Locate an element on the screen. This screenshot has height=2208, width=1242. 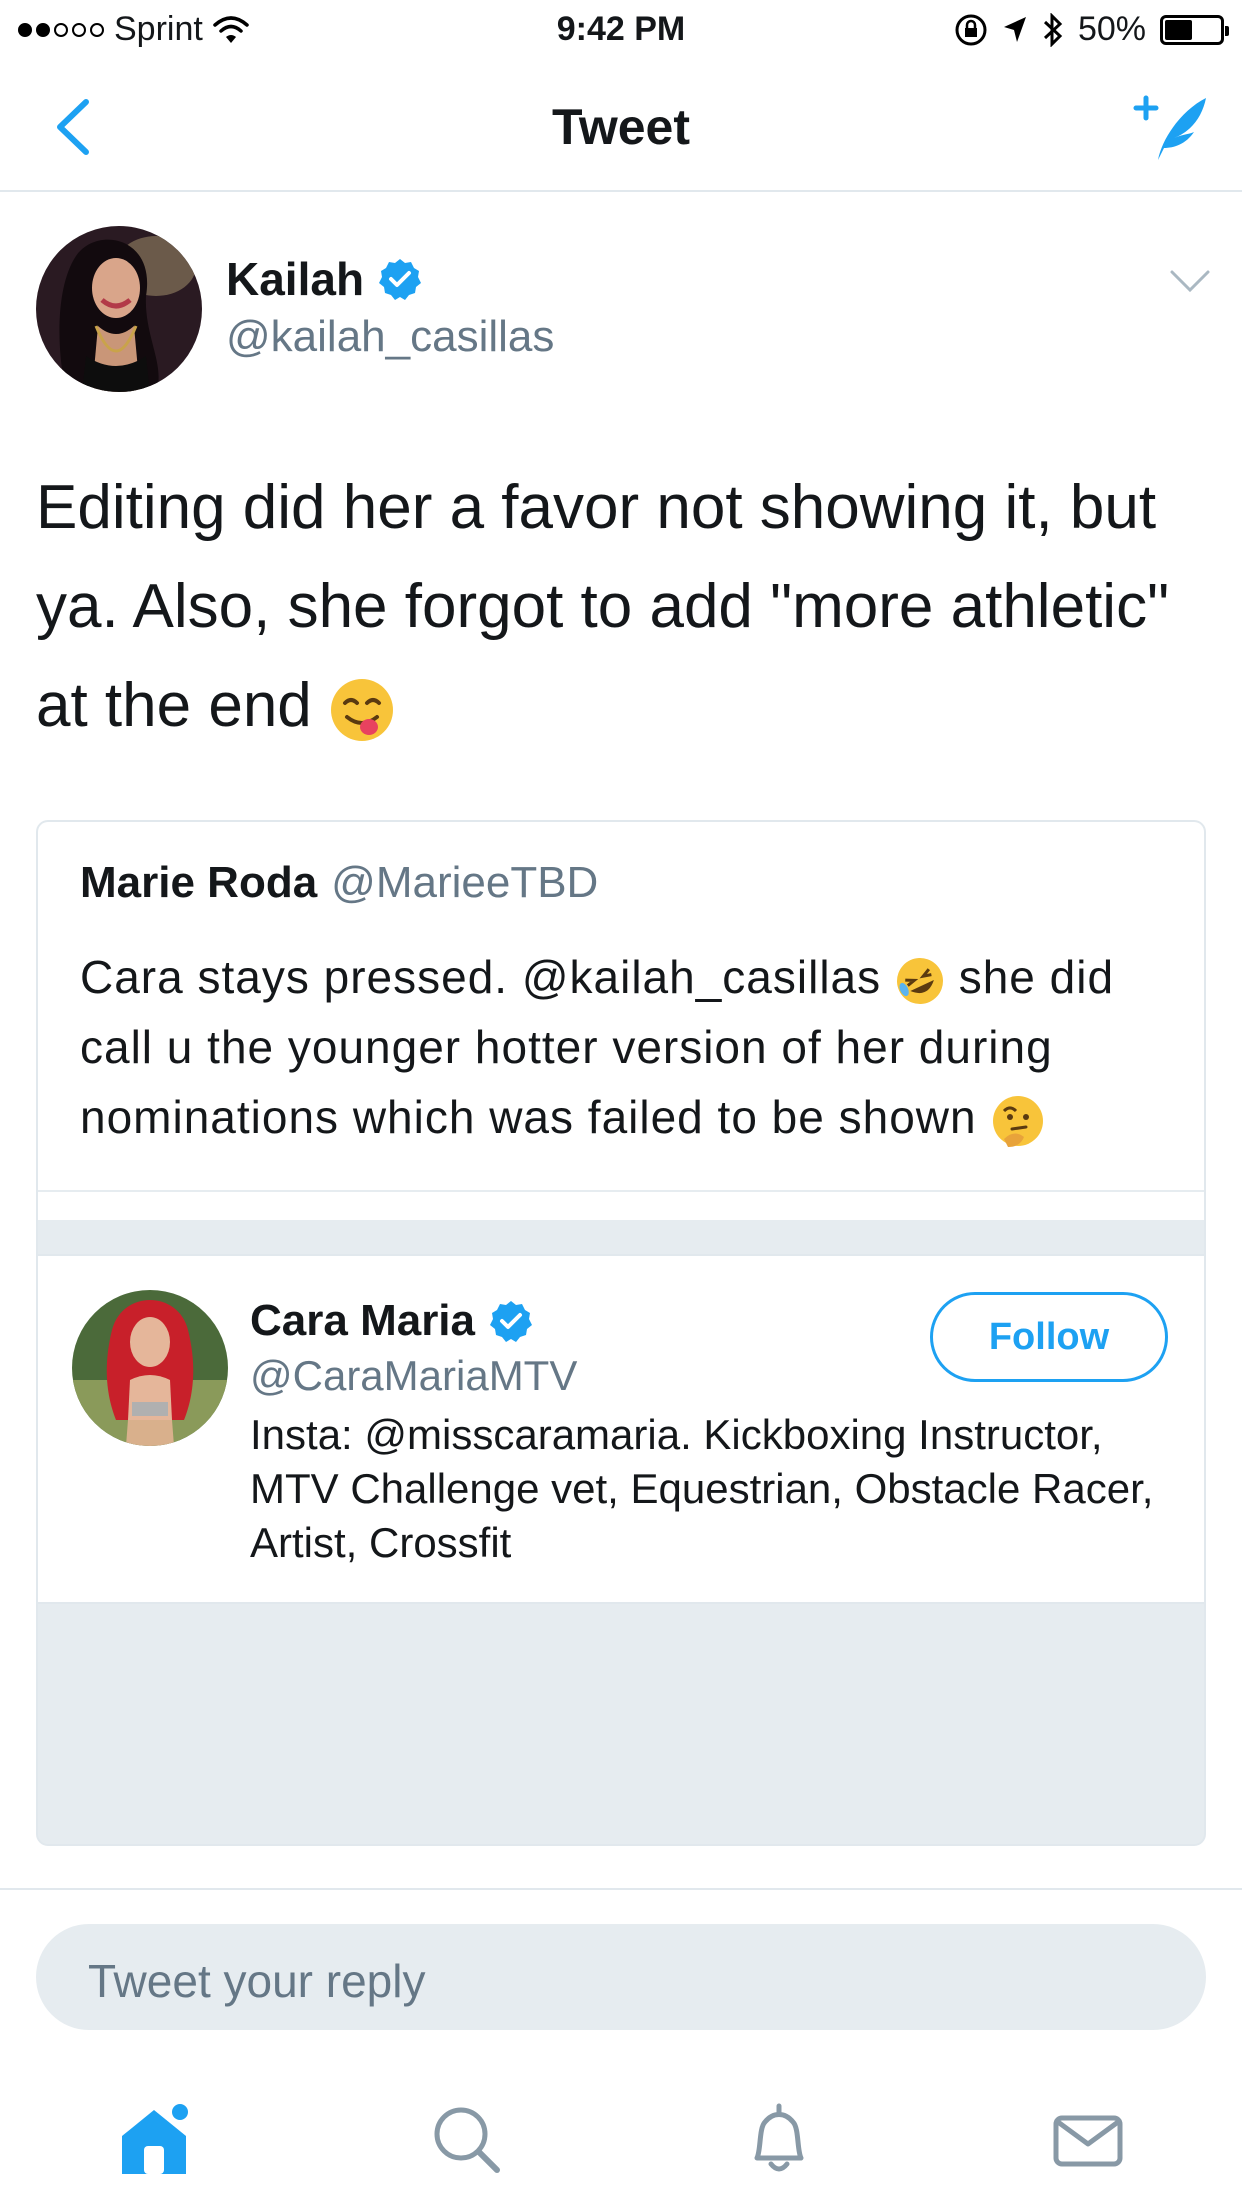
follow-button: Follow is located at coordinates (1049, 1337).